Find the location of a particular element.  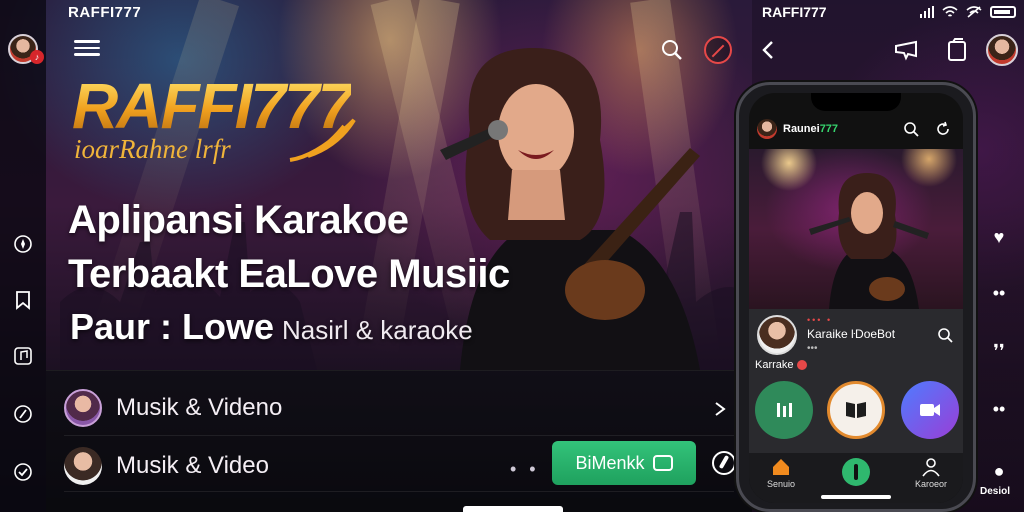

tab-home-label: Senuio is located at coordinates (781, 484).